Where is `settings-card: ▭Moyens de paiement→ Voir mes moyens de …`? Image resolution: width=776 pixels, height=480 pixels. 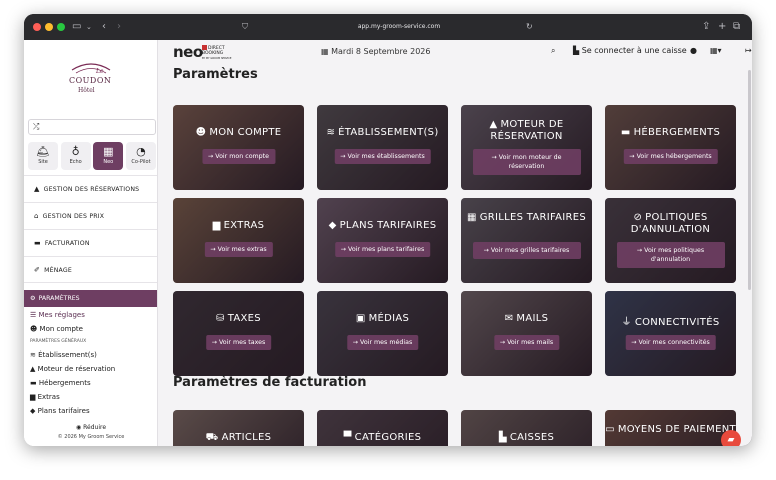 settings-card: ▭Moyens de paiement→ Voir mes moyens de … is located at coordinates (670, 428).